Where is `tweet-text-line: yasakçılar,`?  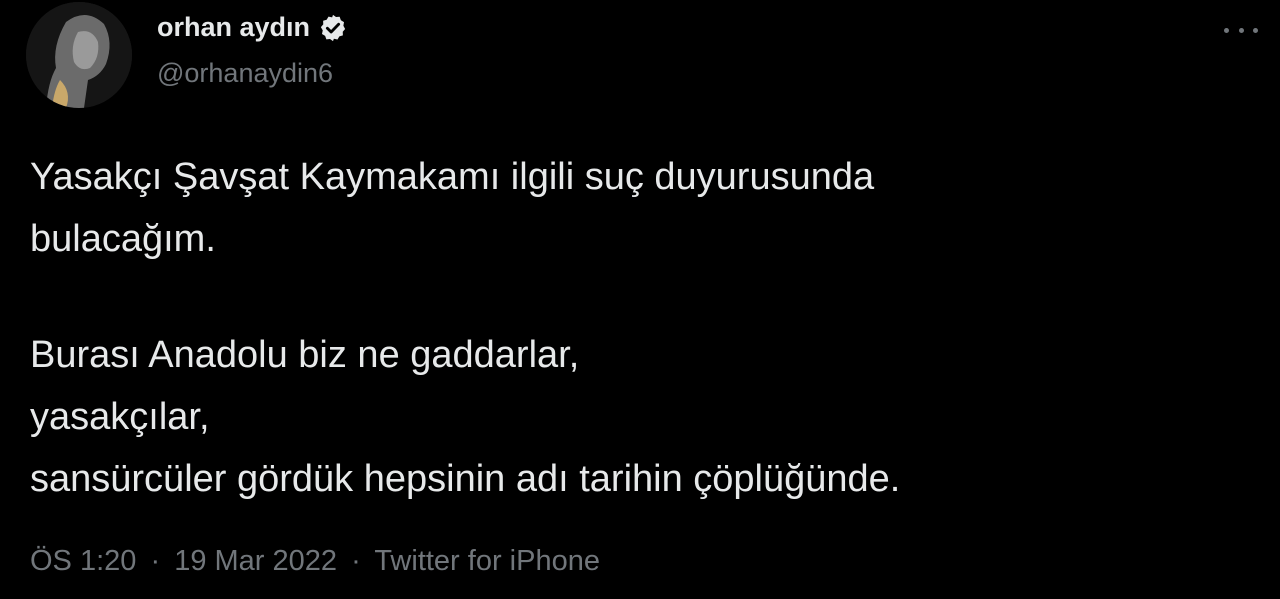 tweet-text-line: yasakçılar, is located at coordinates (120, 417).